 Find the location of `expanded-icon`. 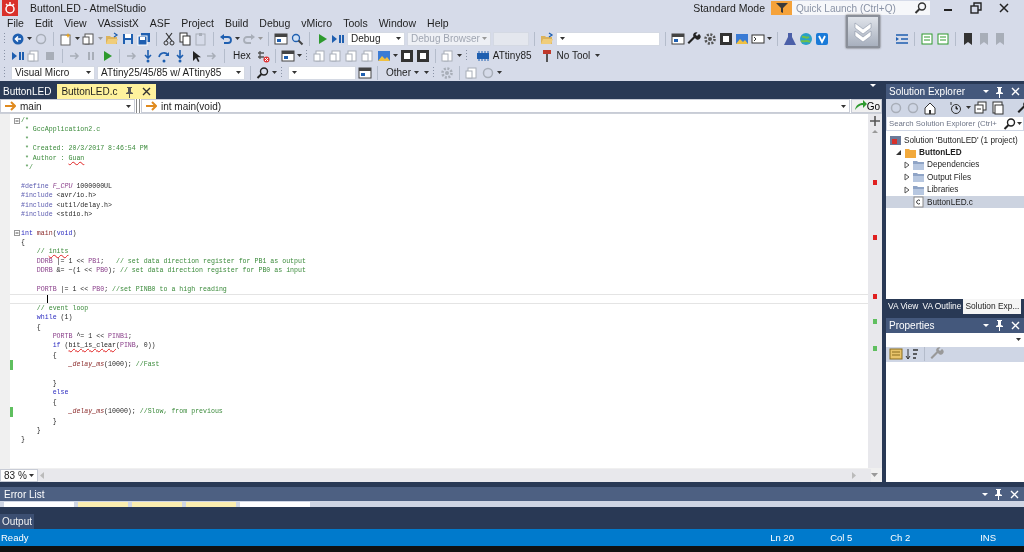

expanded-icon is located at coordinates (898, 152).